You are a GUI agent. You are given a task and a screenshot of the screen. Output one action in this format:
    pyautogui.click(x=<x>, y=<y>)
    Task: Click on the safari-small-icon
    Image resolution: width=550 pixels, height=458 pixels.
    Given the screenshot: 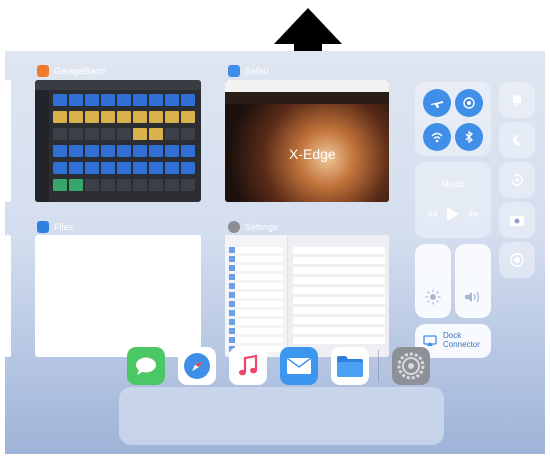 What is the action you would take?
    pyautogui.click(x=234, y=71)
    